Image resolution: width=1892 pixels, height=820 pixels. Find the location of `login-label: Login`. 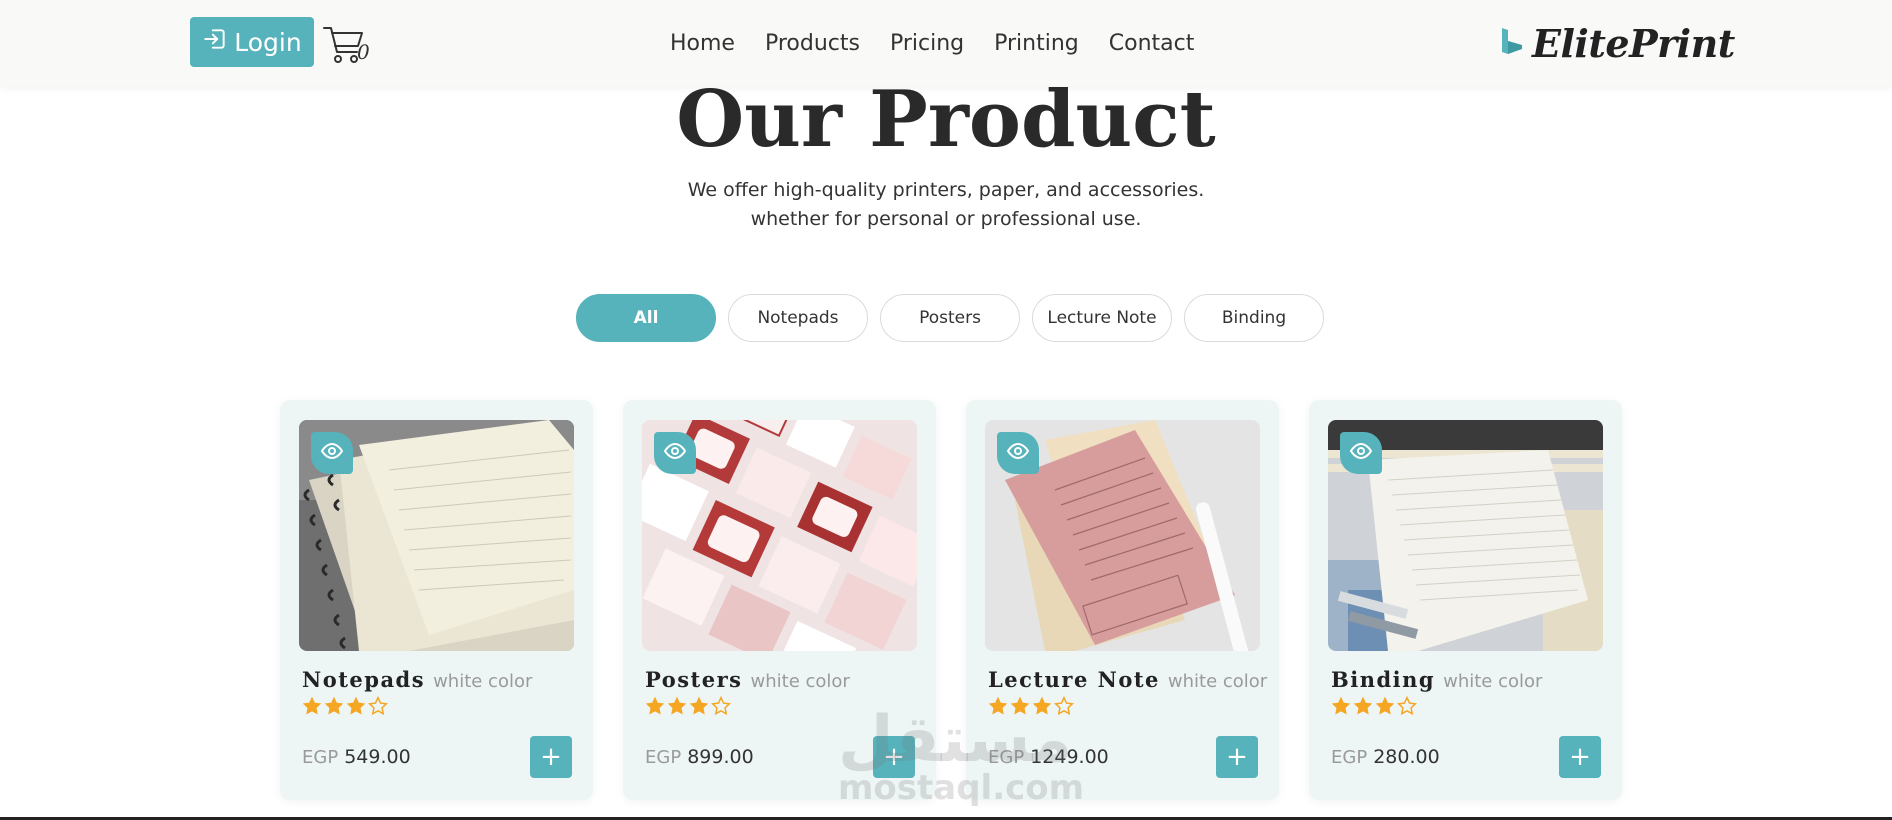

login-label: Login is located at coordinates (268, 42).